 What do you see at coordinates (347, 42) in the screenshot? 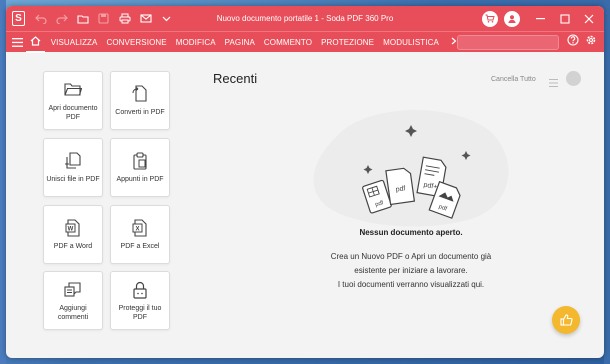
I see `tab-protezione: PROTEZIONE` at bounding box center [347, 42].